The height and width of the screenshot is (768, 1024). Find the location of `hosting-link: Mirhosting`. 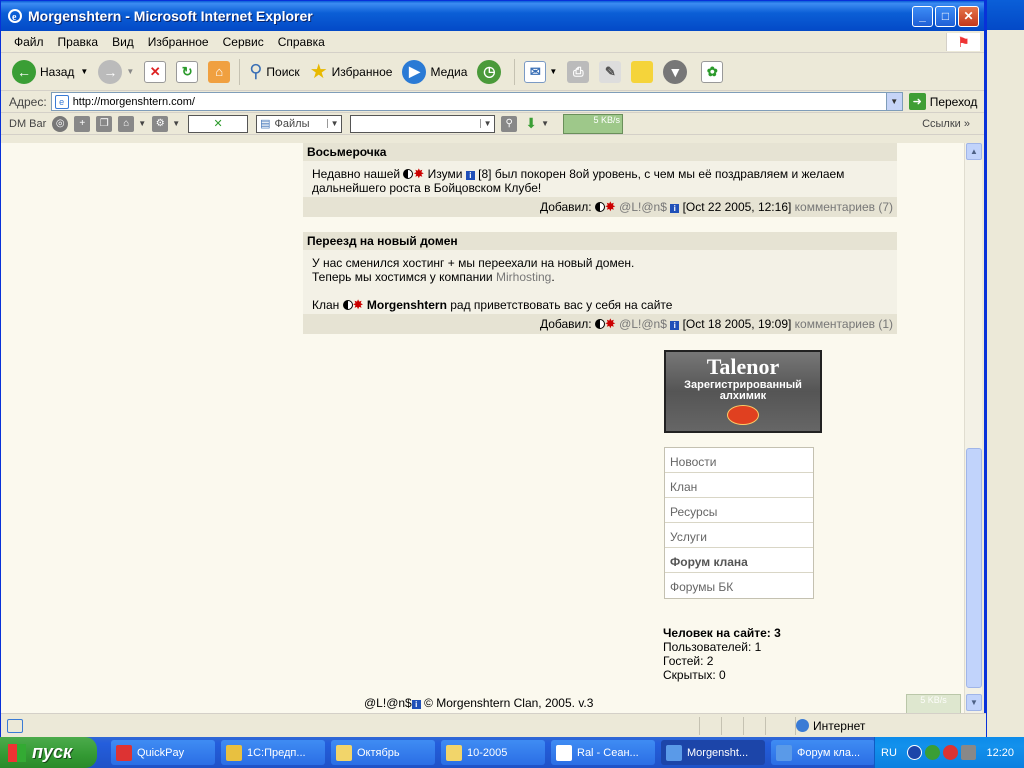

hosting-link: Mirhosting is located at coordinates (523, 277).